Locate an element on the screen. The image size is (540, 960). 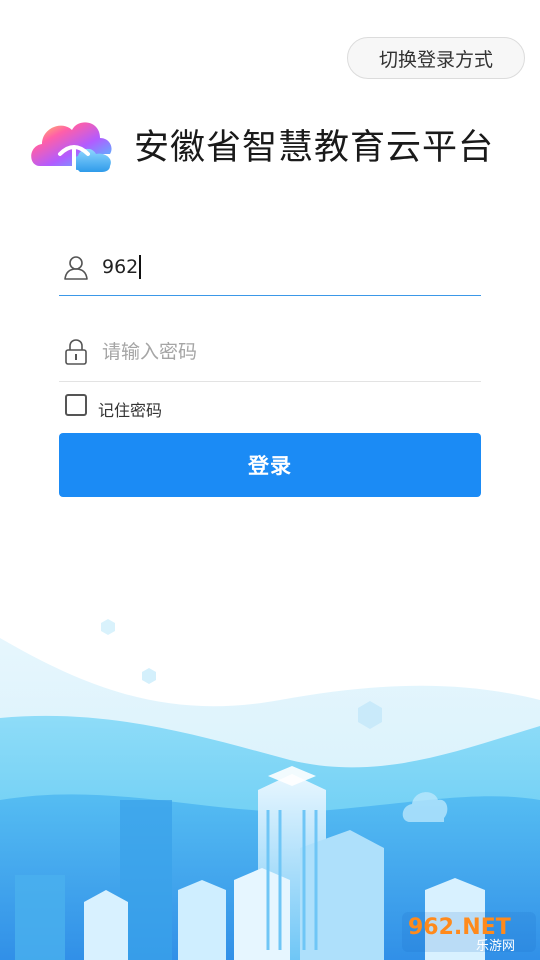
site-watermark: 962.NET 乐游网 is located at coordinates (469, 933).